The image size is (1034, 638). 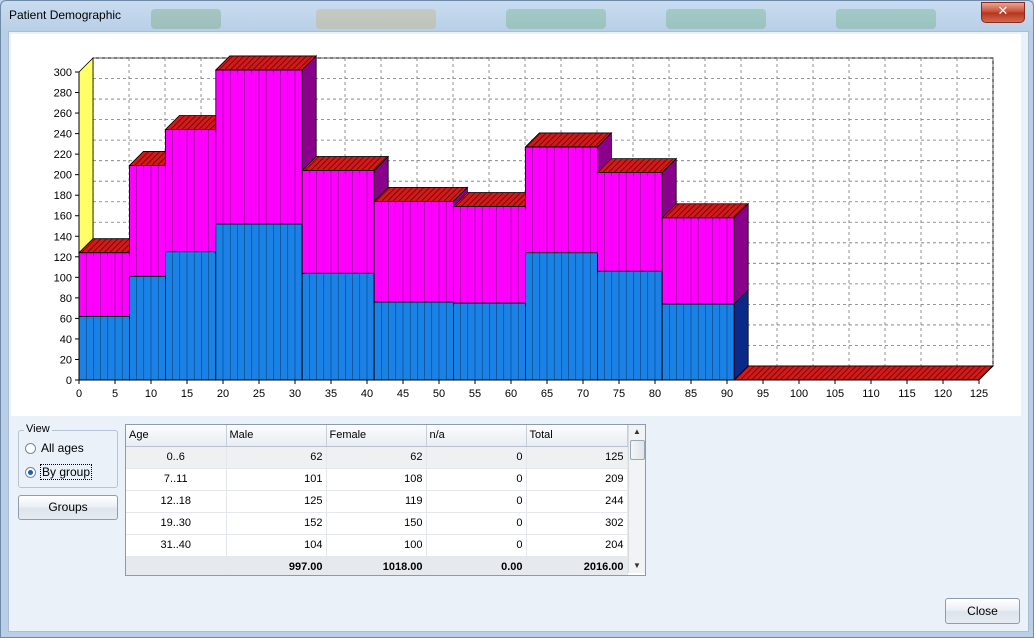 I want to click on y-tick-label: 100, so click(x=63, y=278).